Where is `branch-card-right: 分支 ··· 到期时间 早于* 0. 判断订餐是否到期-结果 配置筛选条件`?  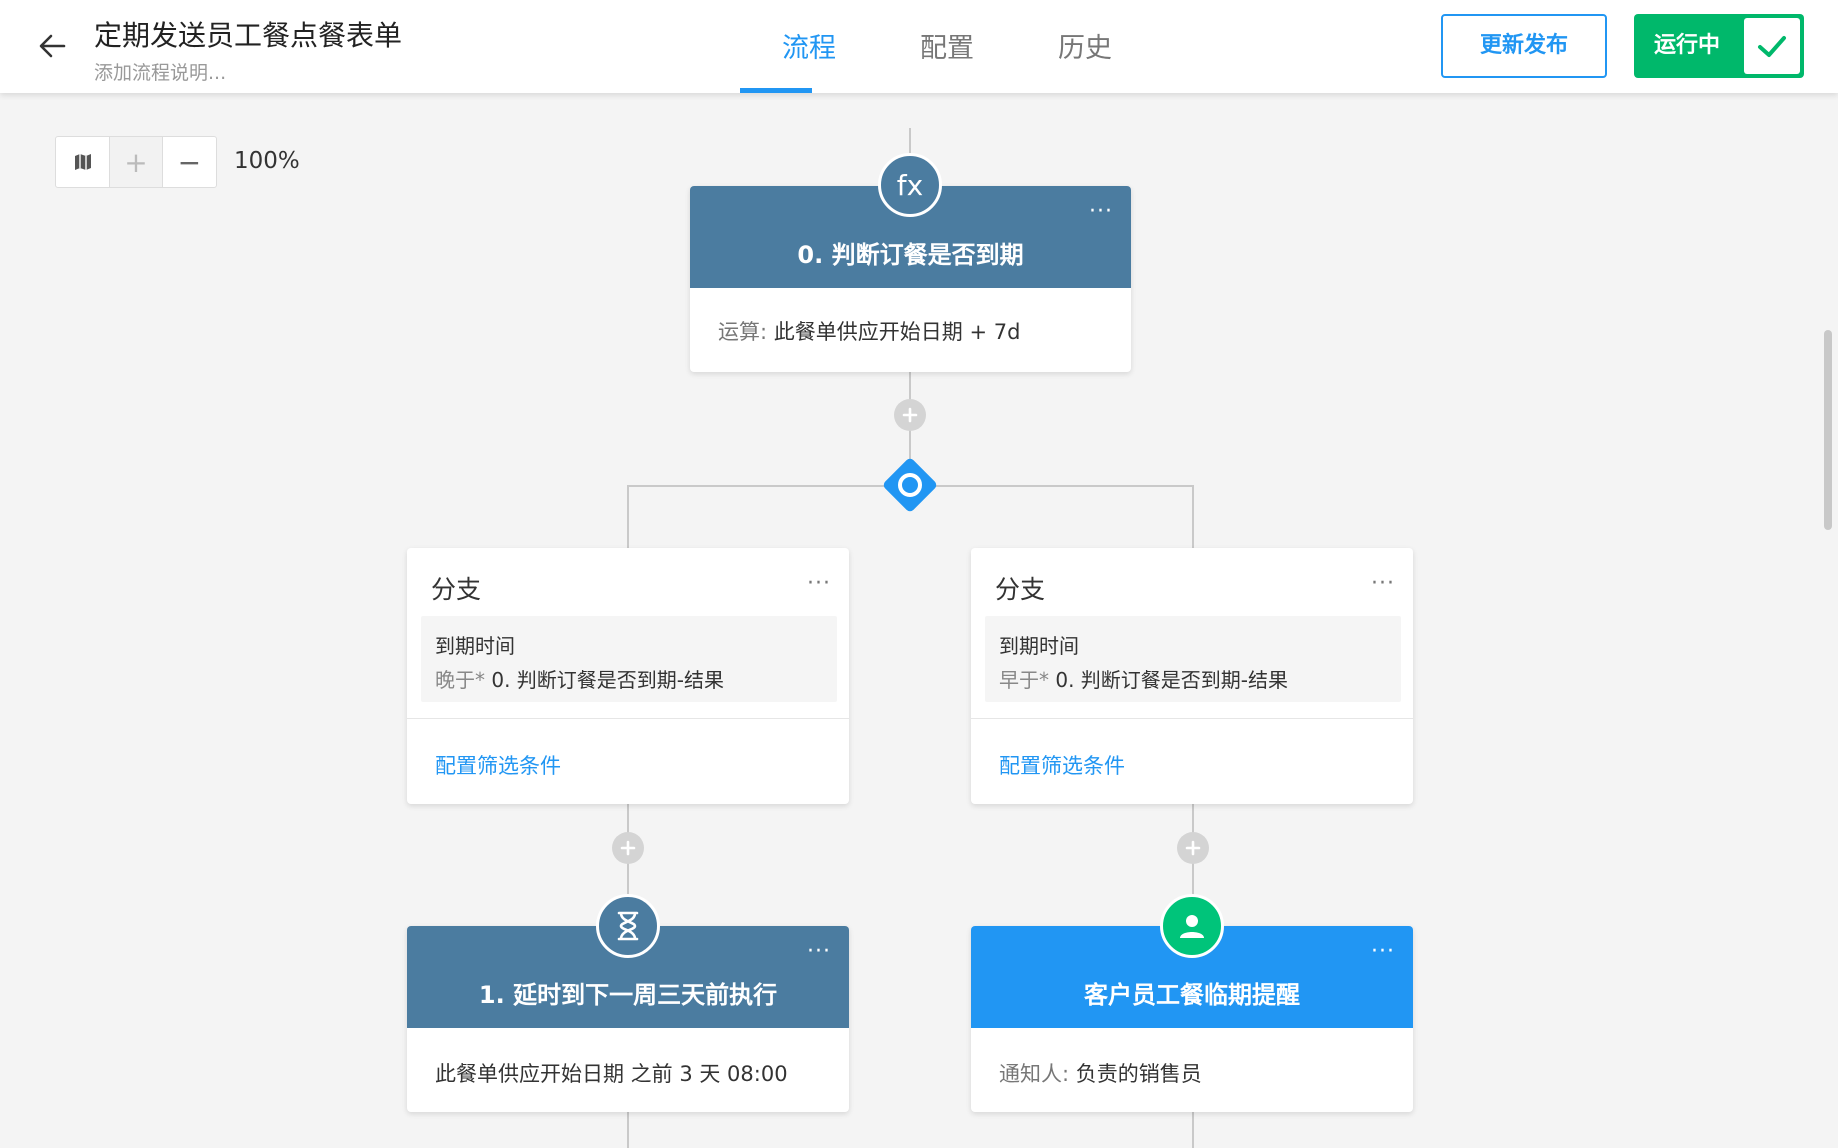 branch-card-right: 分支 ··· 到期时间 早于* 0. 判断订餐是否到期-结果 配置筛选条件 is located at coordinates (1192, 676).